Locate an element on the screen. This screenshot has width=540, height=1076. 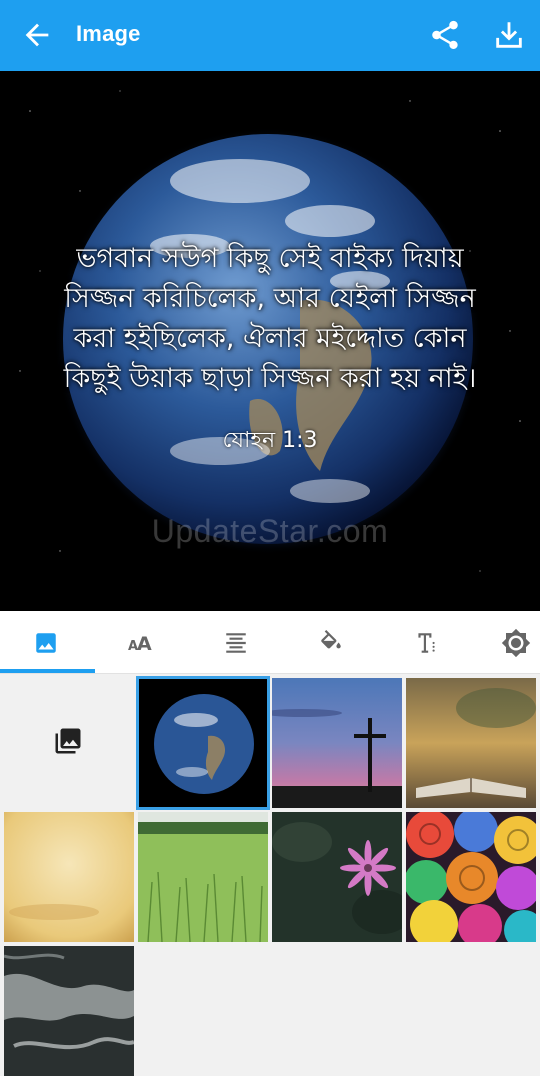
text-align-icon is located at coordinates (236, 642).